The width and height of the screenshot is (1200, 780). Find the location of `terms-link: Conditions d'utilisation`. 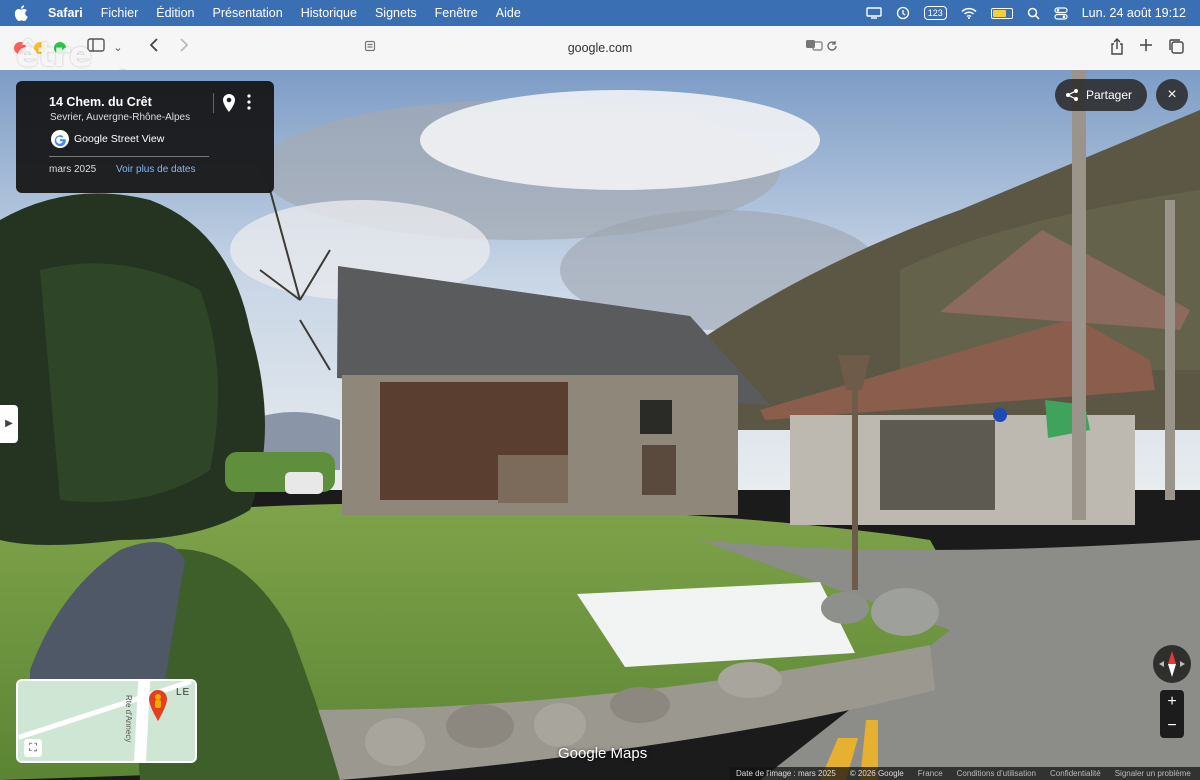

terms-link: Conditions d'utilisation is located at coordinates (996, 773).